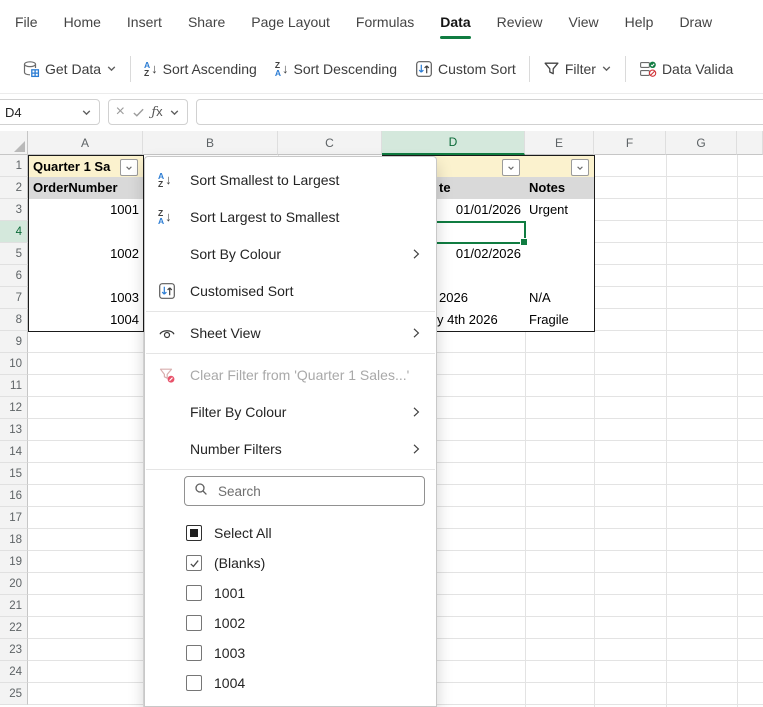  I want to click on formula-input, so click(479, 112).